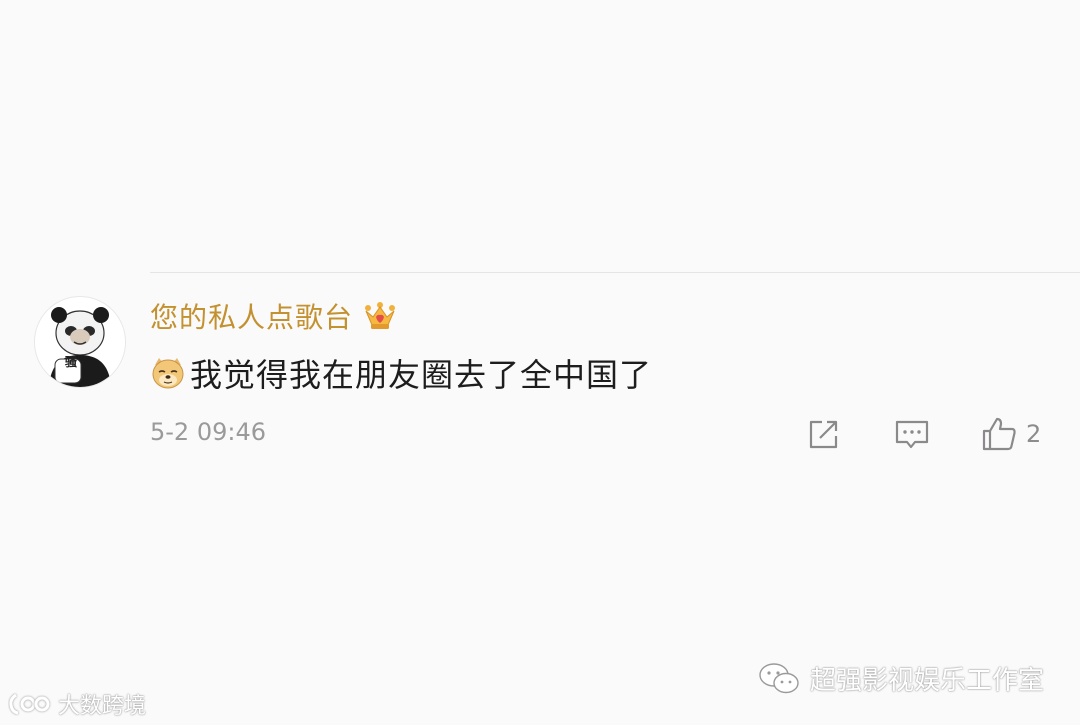 The image size is (1080, 725). What do you see at coordinates (70, 362) in the screenshot?
I see `avatar-tag: 骚` at bounding box center [70, 362].